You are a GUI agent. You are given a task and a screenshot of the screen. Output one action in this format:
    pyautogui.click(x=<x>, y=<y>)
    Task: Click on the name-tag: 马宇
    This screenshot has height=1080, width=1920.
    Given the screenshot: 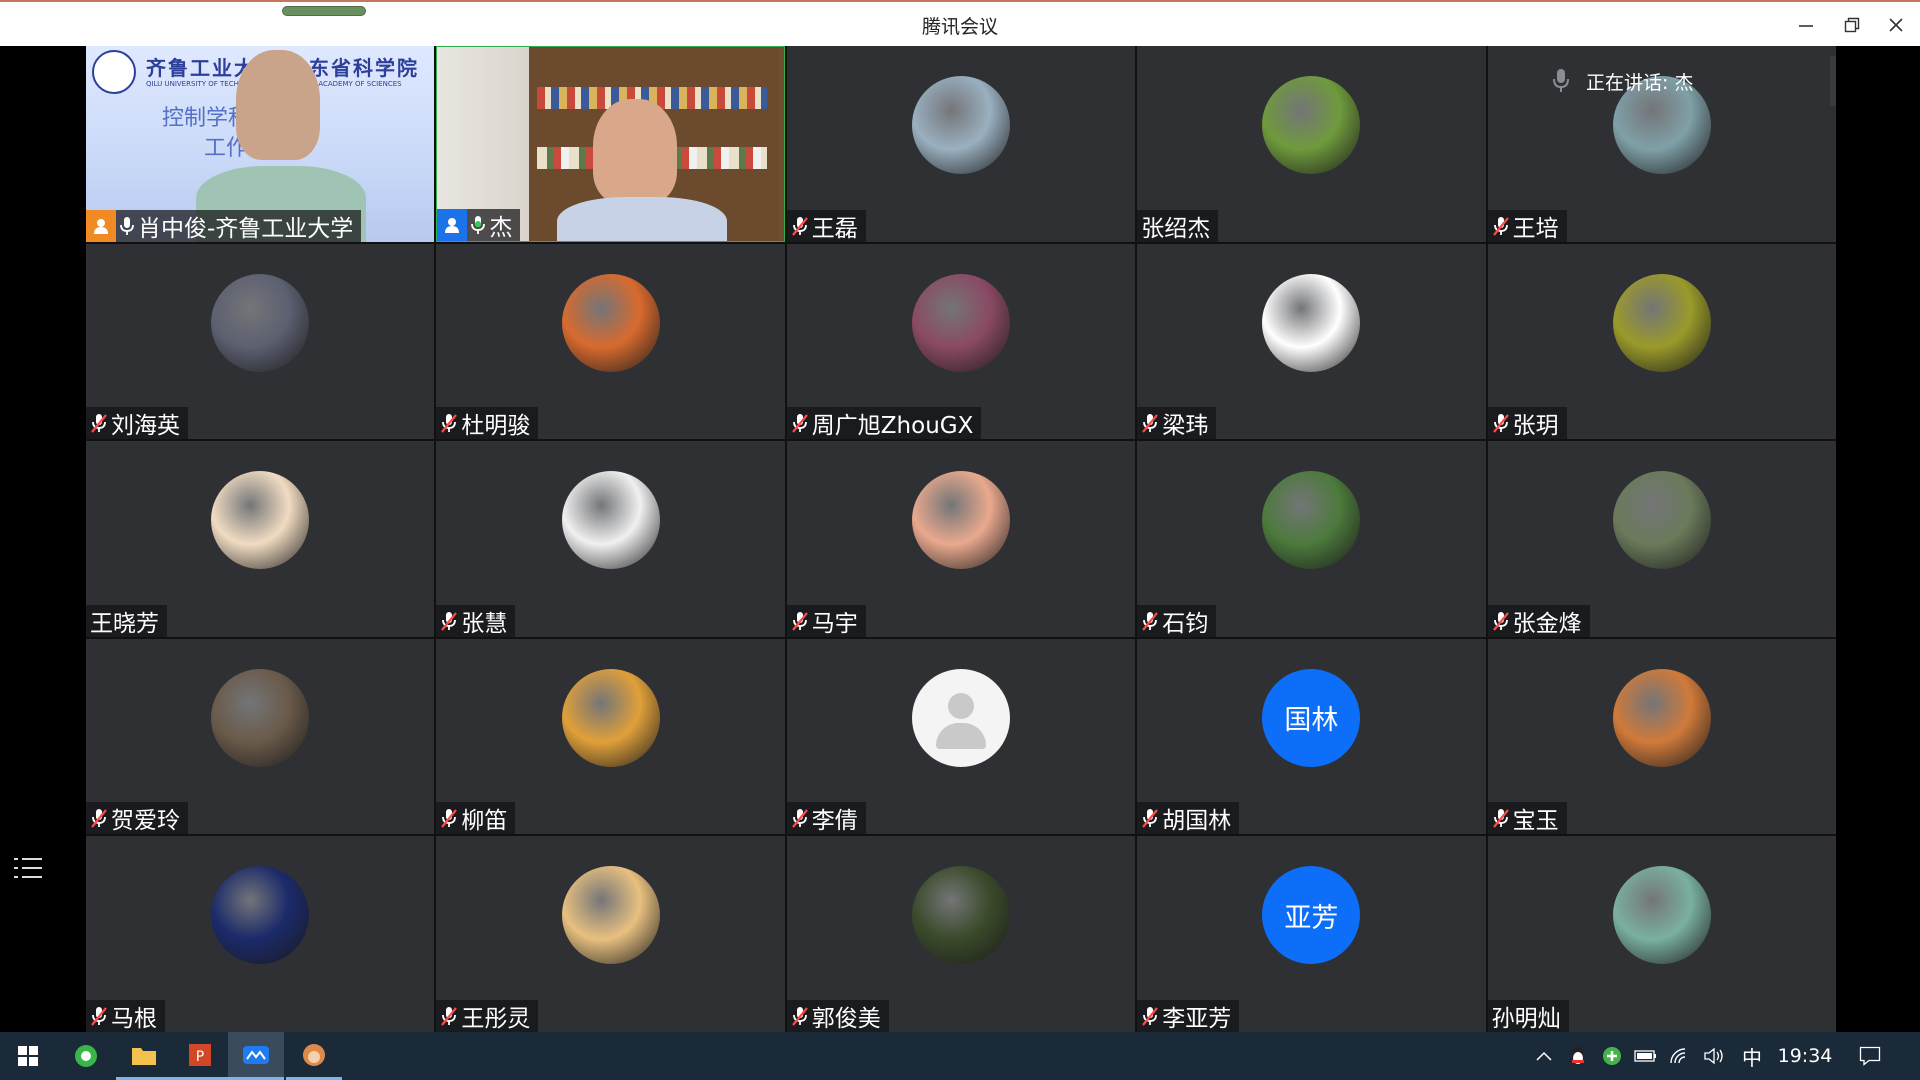 What is the action you would take?
    pyautogui.click(x=826, y=620)
    